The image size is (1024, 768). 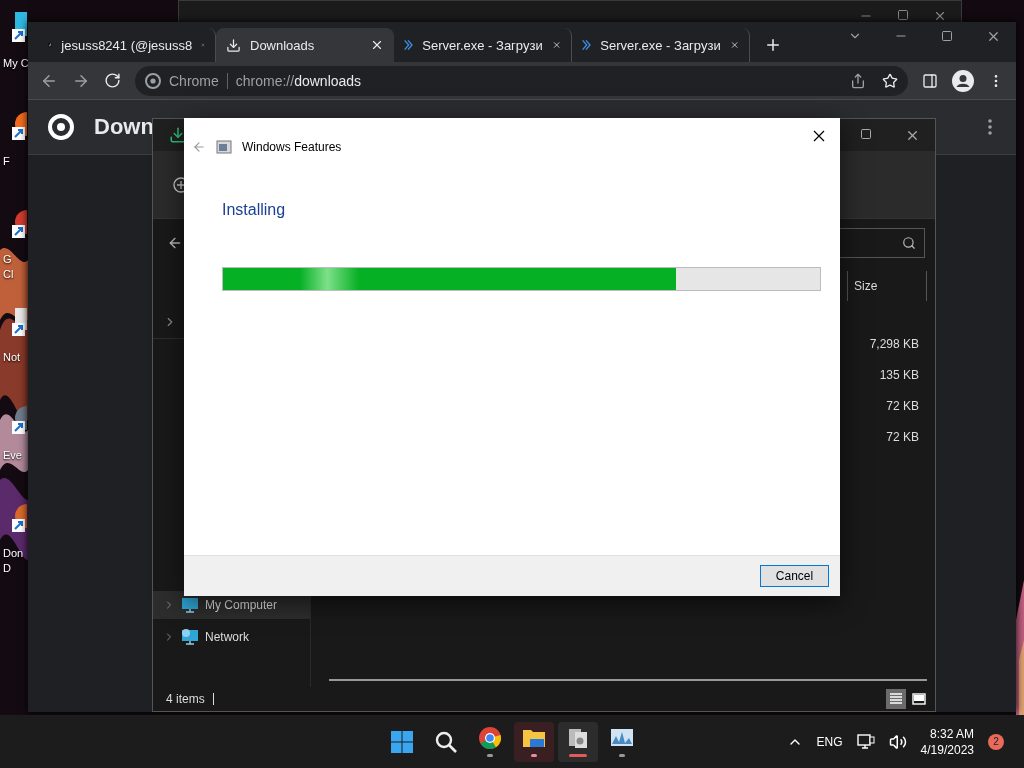 I want to click on site-label: Chrome, so click(x=194, y=80).